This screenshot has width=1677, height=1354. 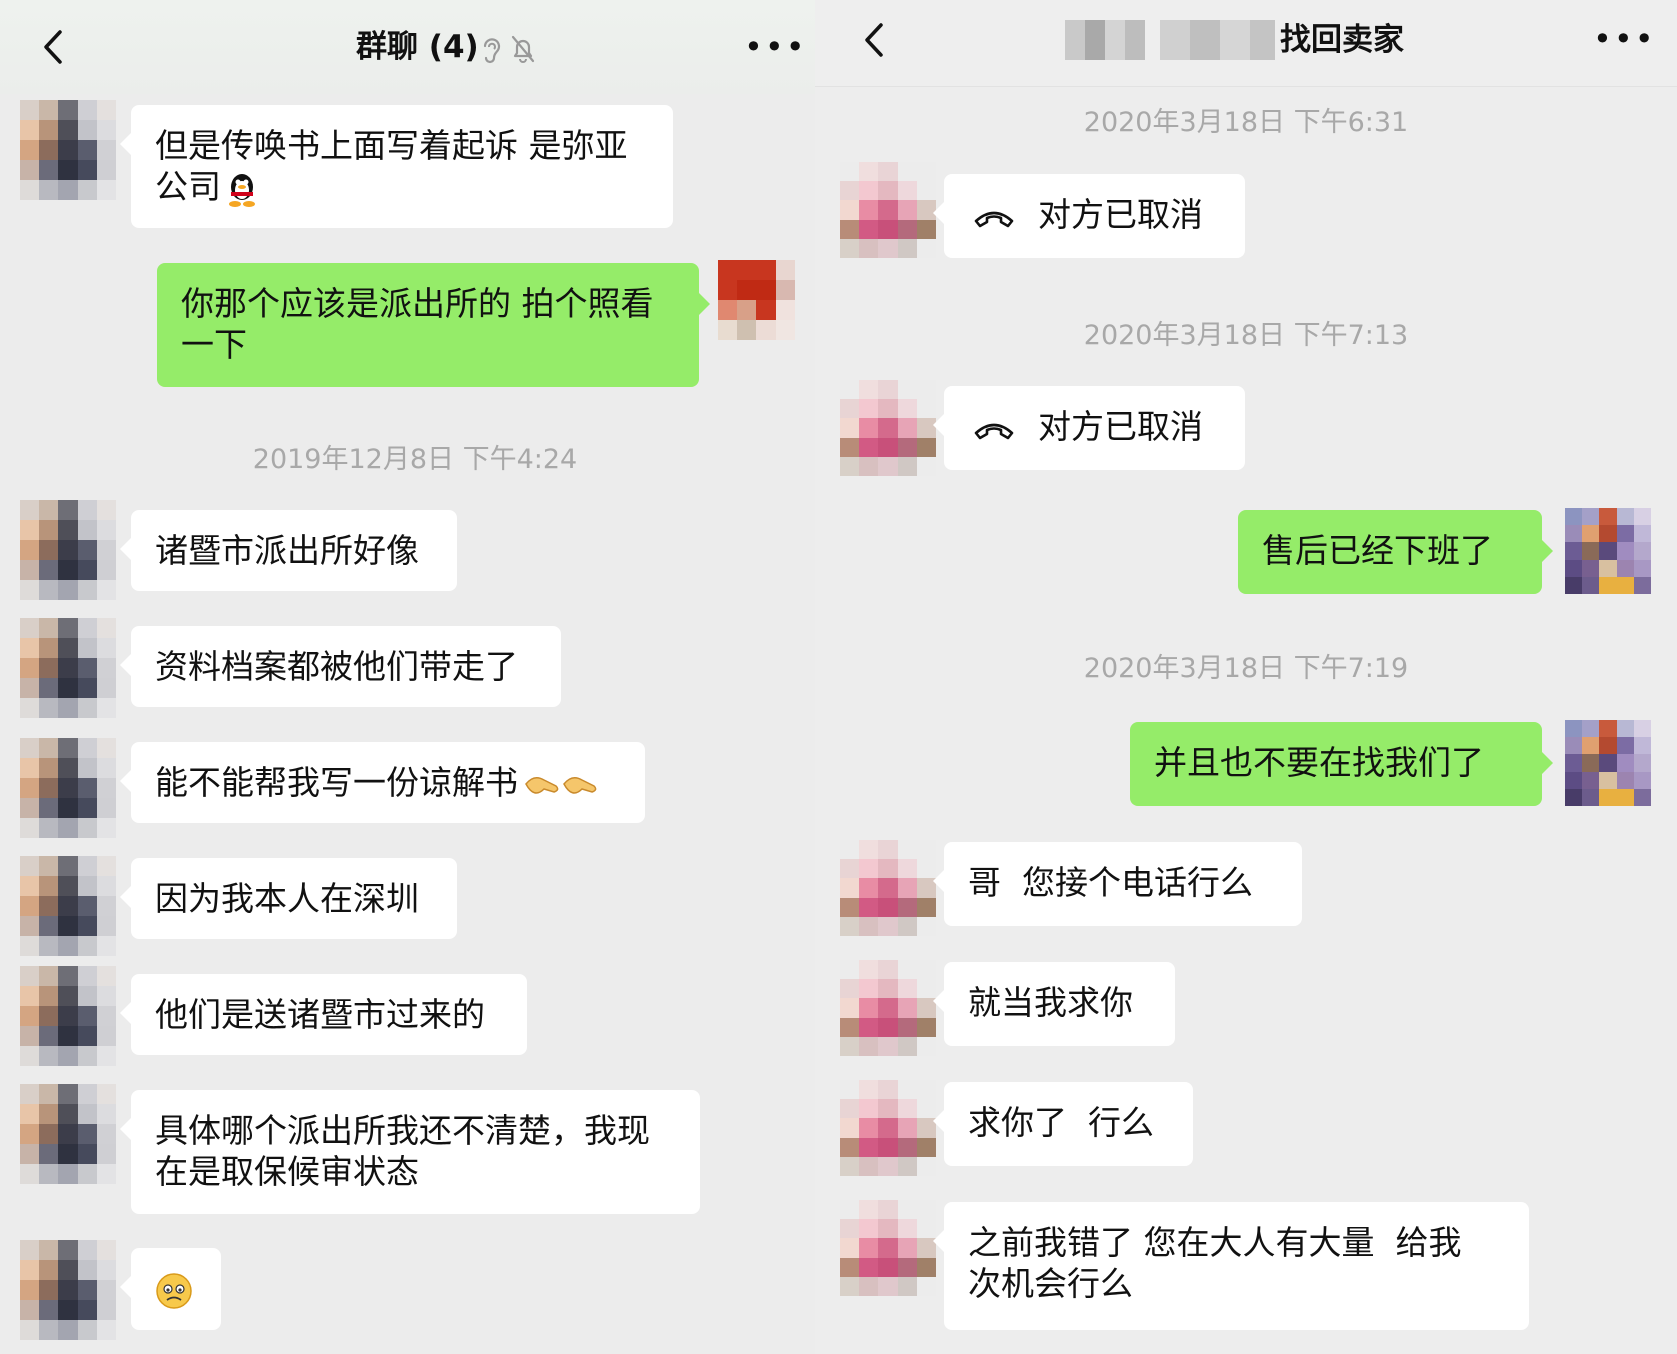 I want to click on message-bubble, so click(x=170, y=1289).